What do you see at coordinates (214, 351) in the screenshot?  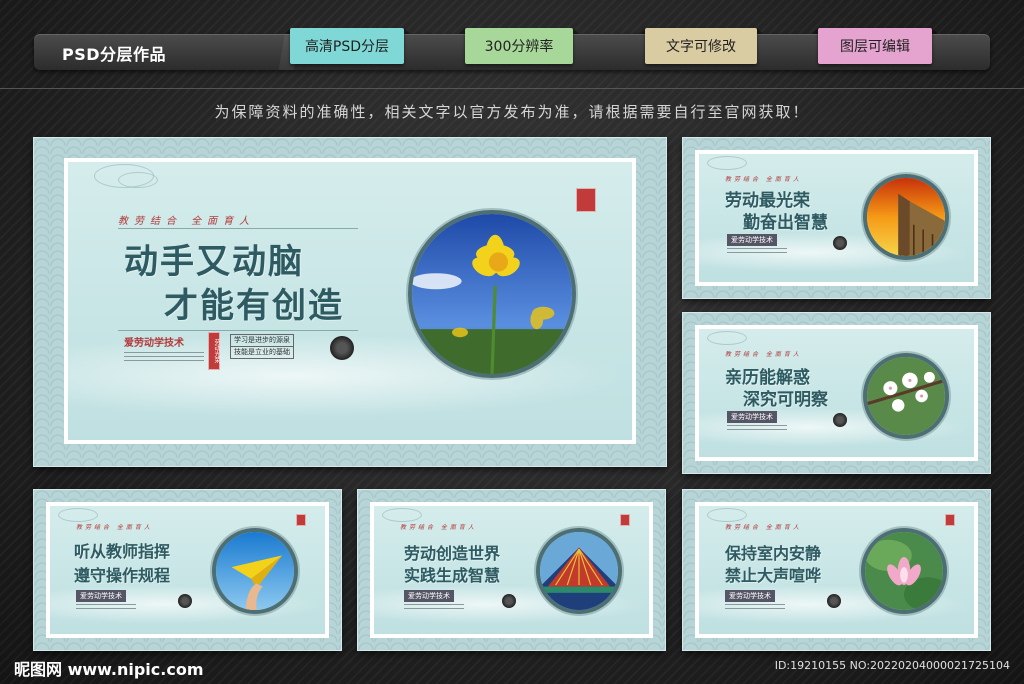 I see `seal-stamp: 劳动光荣` at bounding box center [214, 351].